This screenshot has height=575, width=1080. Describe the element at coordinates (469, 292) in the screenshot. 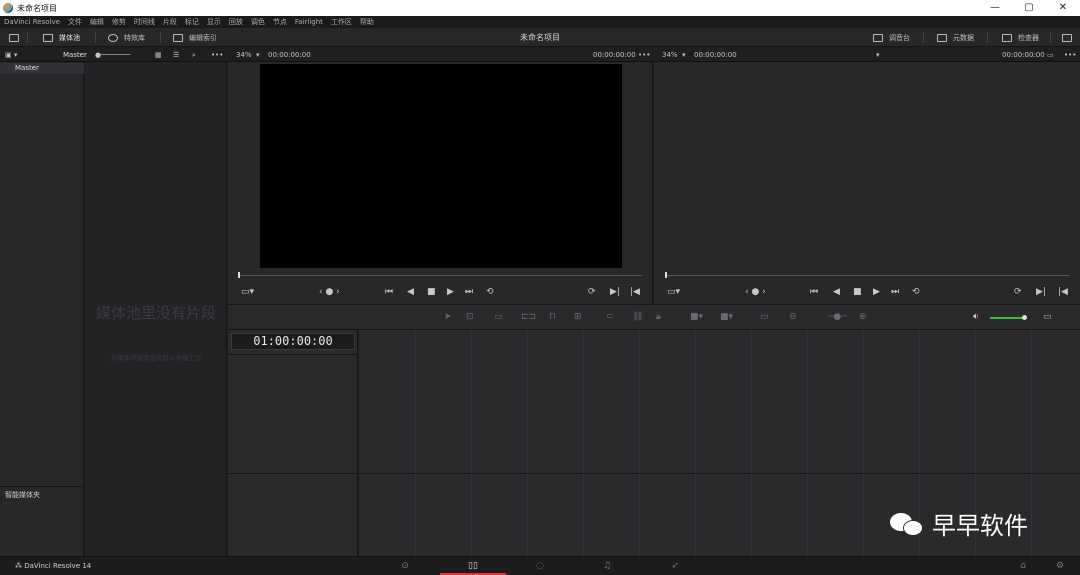

I see `source-skip-end-icon: ⏭` at that location.